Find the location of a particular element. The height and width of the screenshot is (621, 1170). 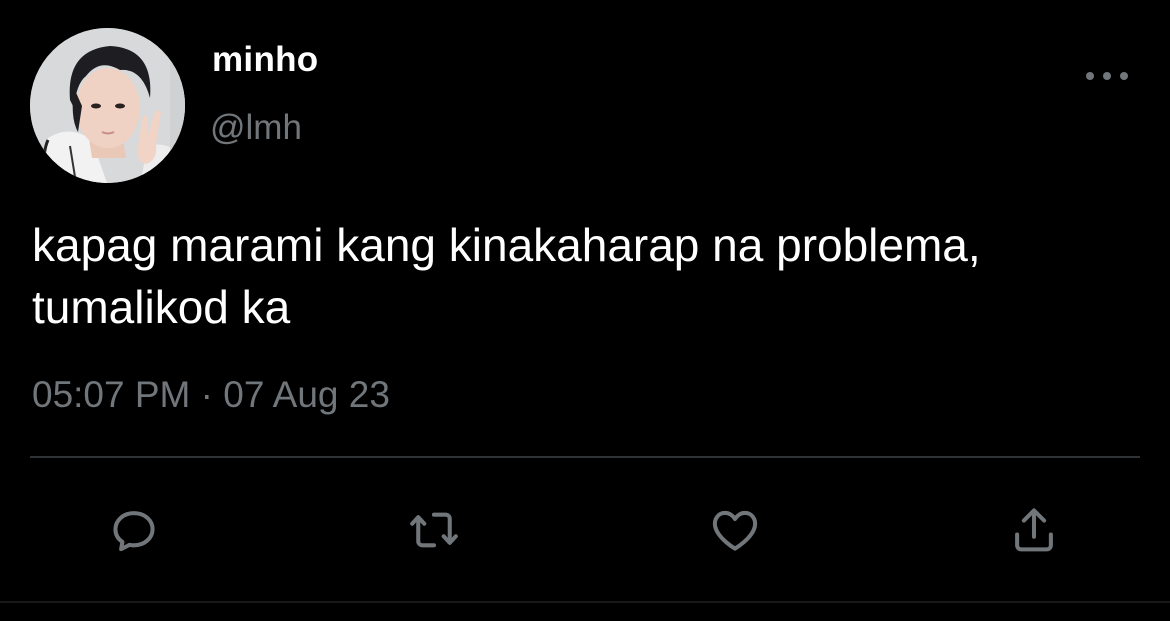

reply-icon is located at coordinates (134, 531).